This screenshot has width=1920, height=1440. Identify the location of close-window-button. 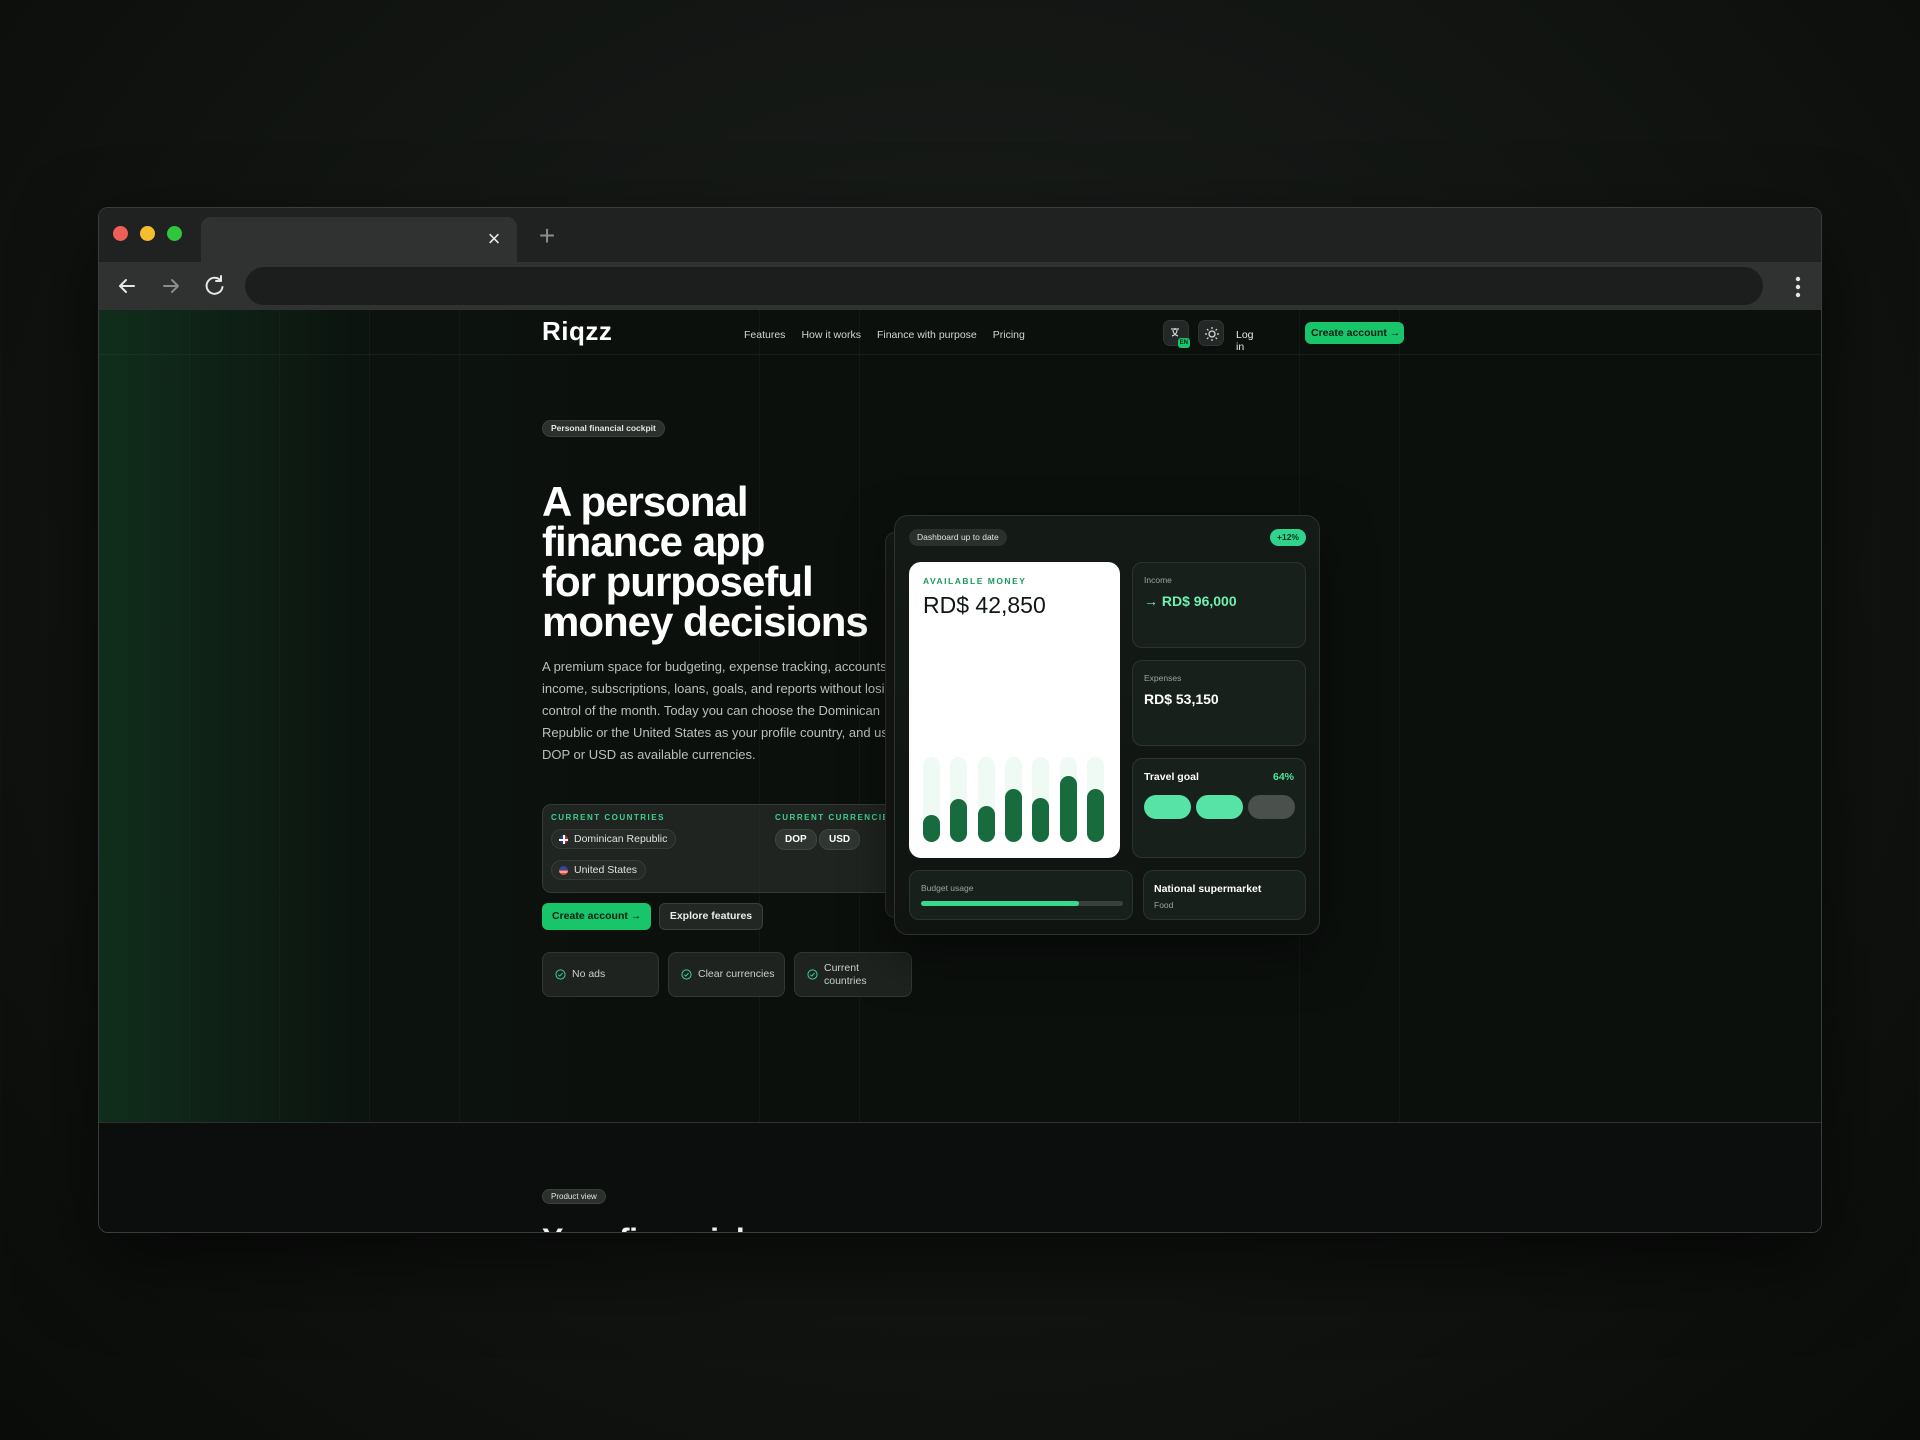
(120, 233).